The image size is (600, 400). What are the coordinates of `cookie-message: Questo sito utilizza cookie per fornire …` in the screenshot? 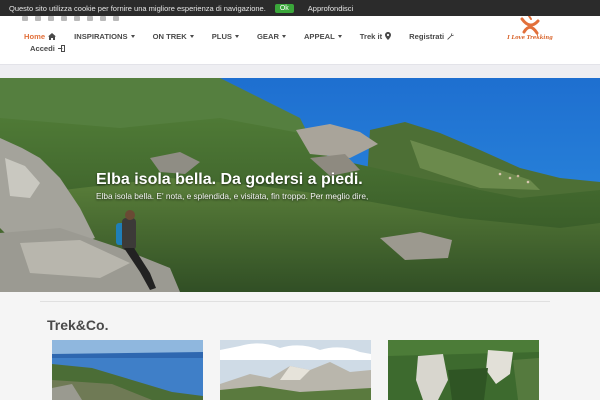 It's located at (137, 8).